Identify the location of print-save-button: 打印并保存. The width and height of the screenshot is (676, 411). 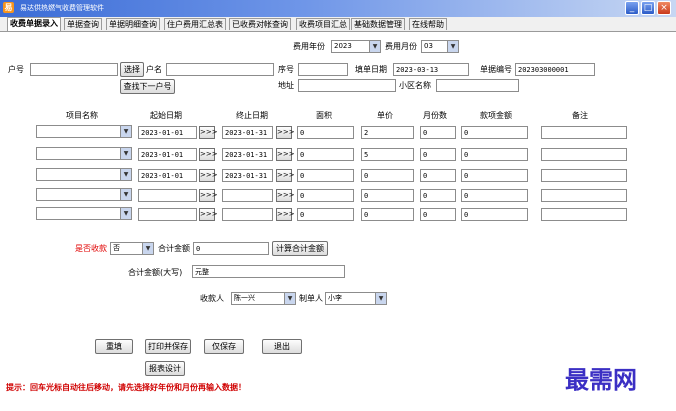
(168, 346).